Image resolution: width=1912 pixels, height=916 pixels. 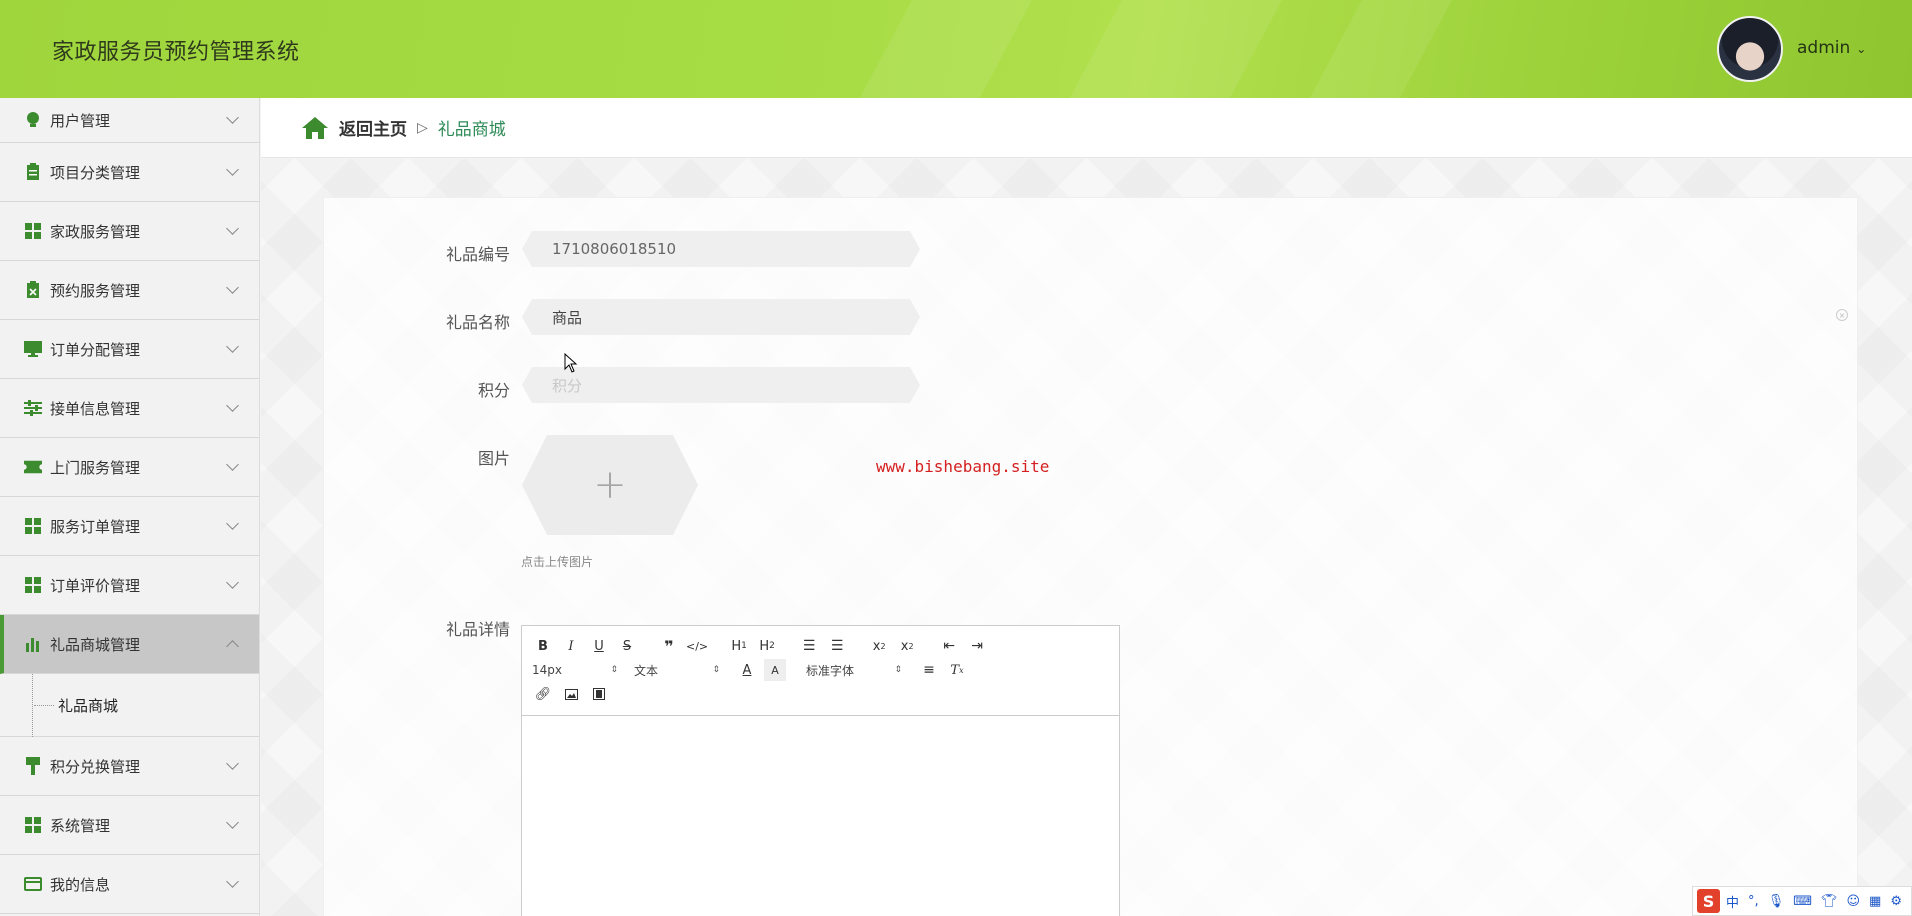 I want to click on code-icon: </>, so click(x=697, y=646).